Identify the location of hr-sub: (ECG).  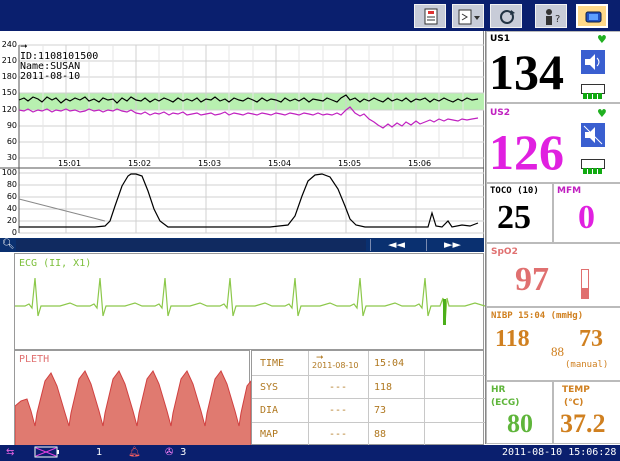
(505, 403).